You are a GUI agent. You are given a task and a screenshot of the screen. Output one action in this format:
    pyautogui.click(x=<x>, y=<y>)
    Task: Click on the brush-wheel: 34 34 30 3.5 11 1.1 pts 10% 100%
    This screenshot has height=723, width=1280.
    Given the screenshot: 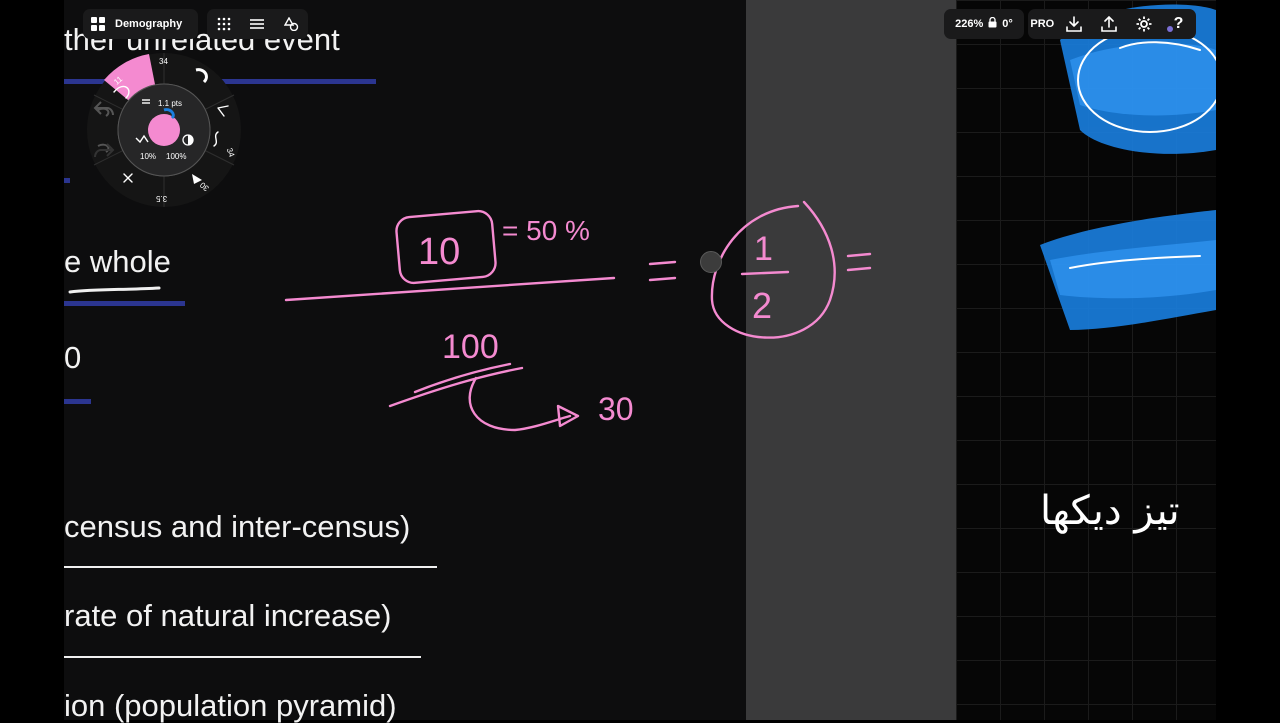 What is the action you would take?
    pyautogui.click(x=164, y=130)
    